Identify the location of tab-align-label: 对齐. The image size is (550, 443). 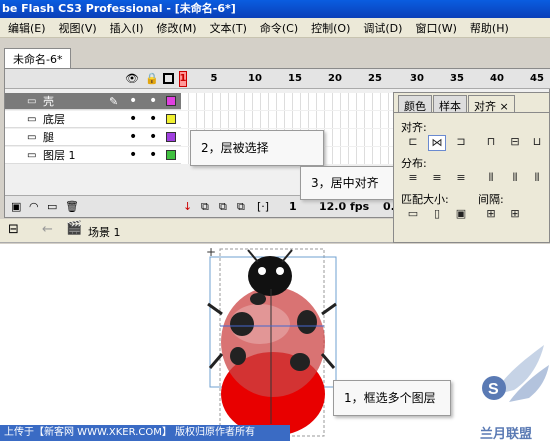
(485, 106).